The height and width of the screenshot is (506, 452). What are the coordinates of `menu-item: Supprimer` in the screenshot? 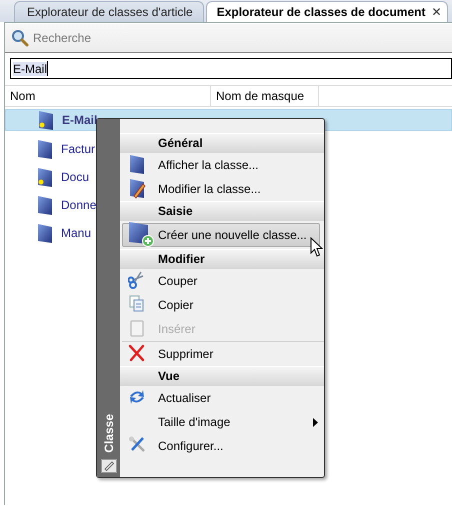 It's located at (222, 354).